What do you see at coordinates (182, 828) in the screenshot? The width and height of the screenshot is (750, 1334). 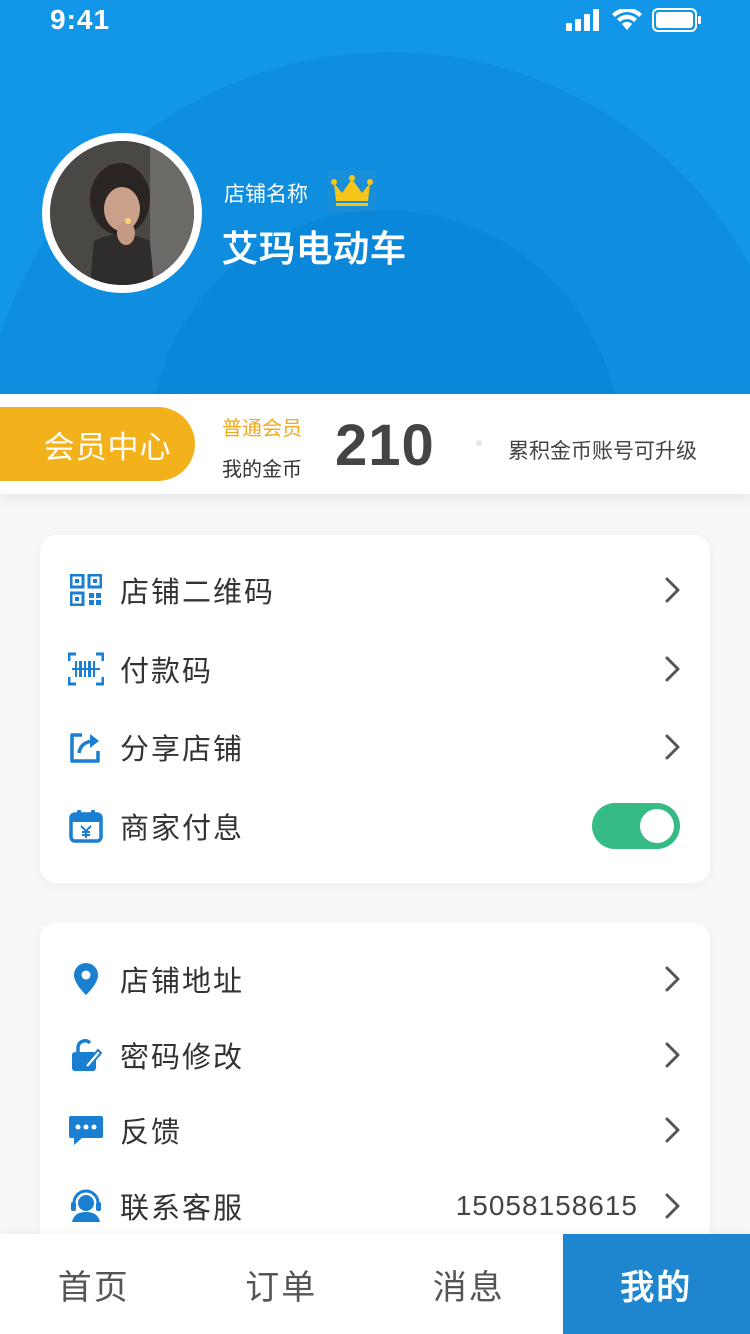 I see `menu-item-label: 商家付息` at bounding box center [182, 828].